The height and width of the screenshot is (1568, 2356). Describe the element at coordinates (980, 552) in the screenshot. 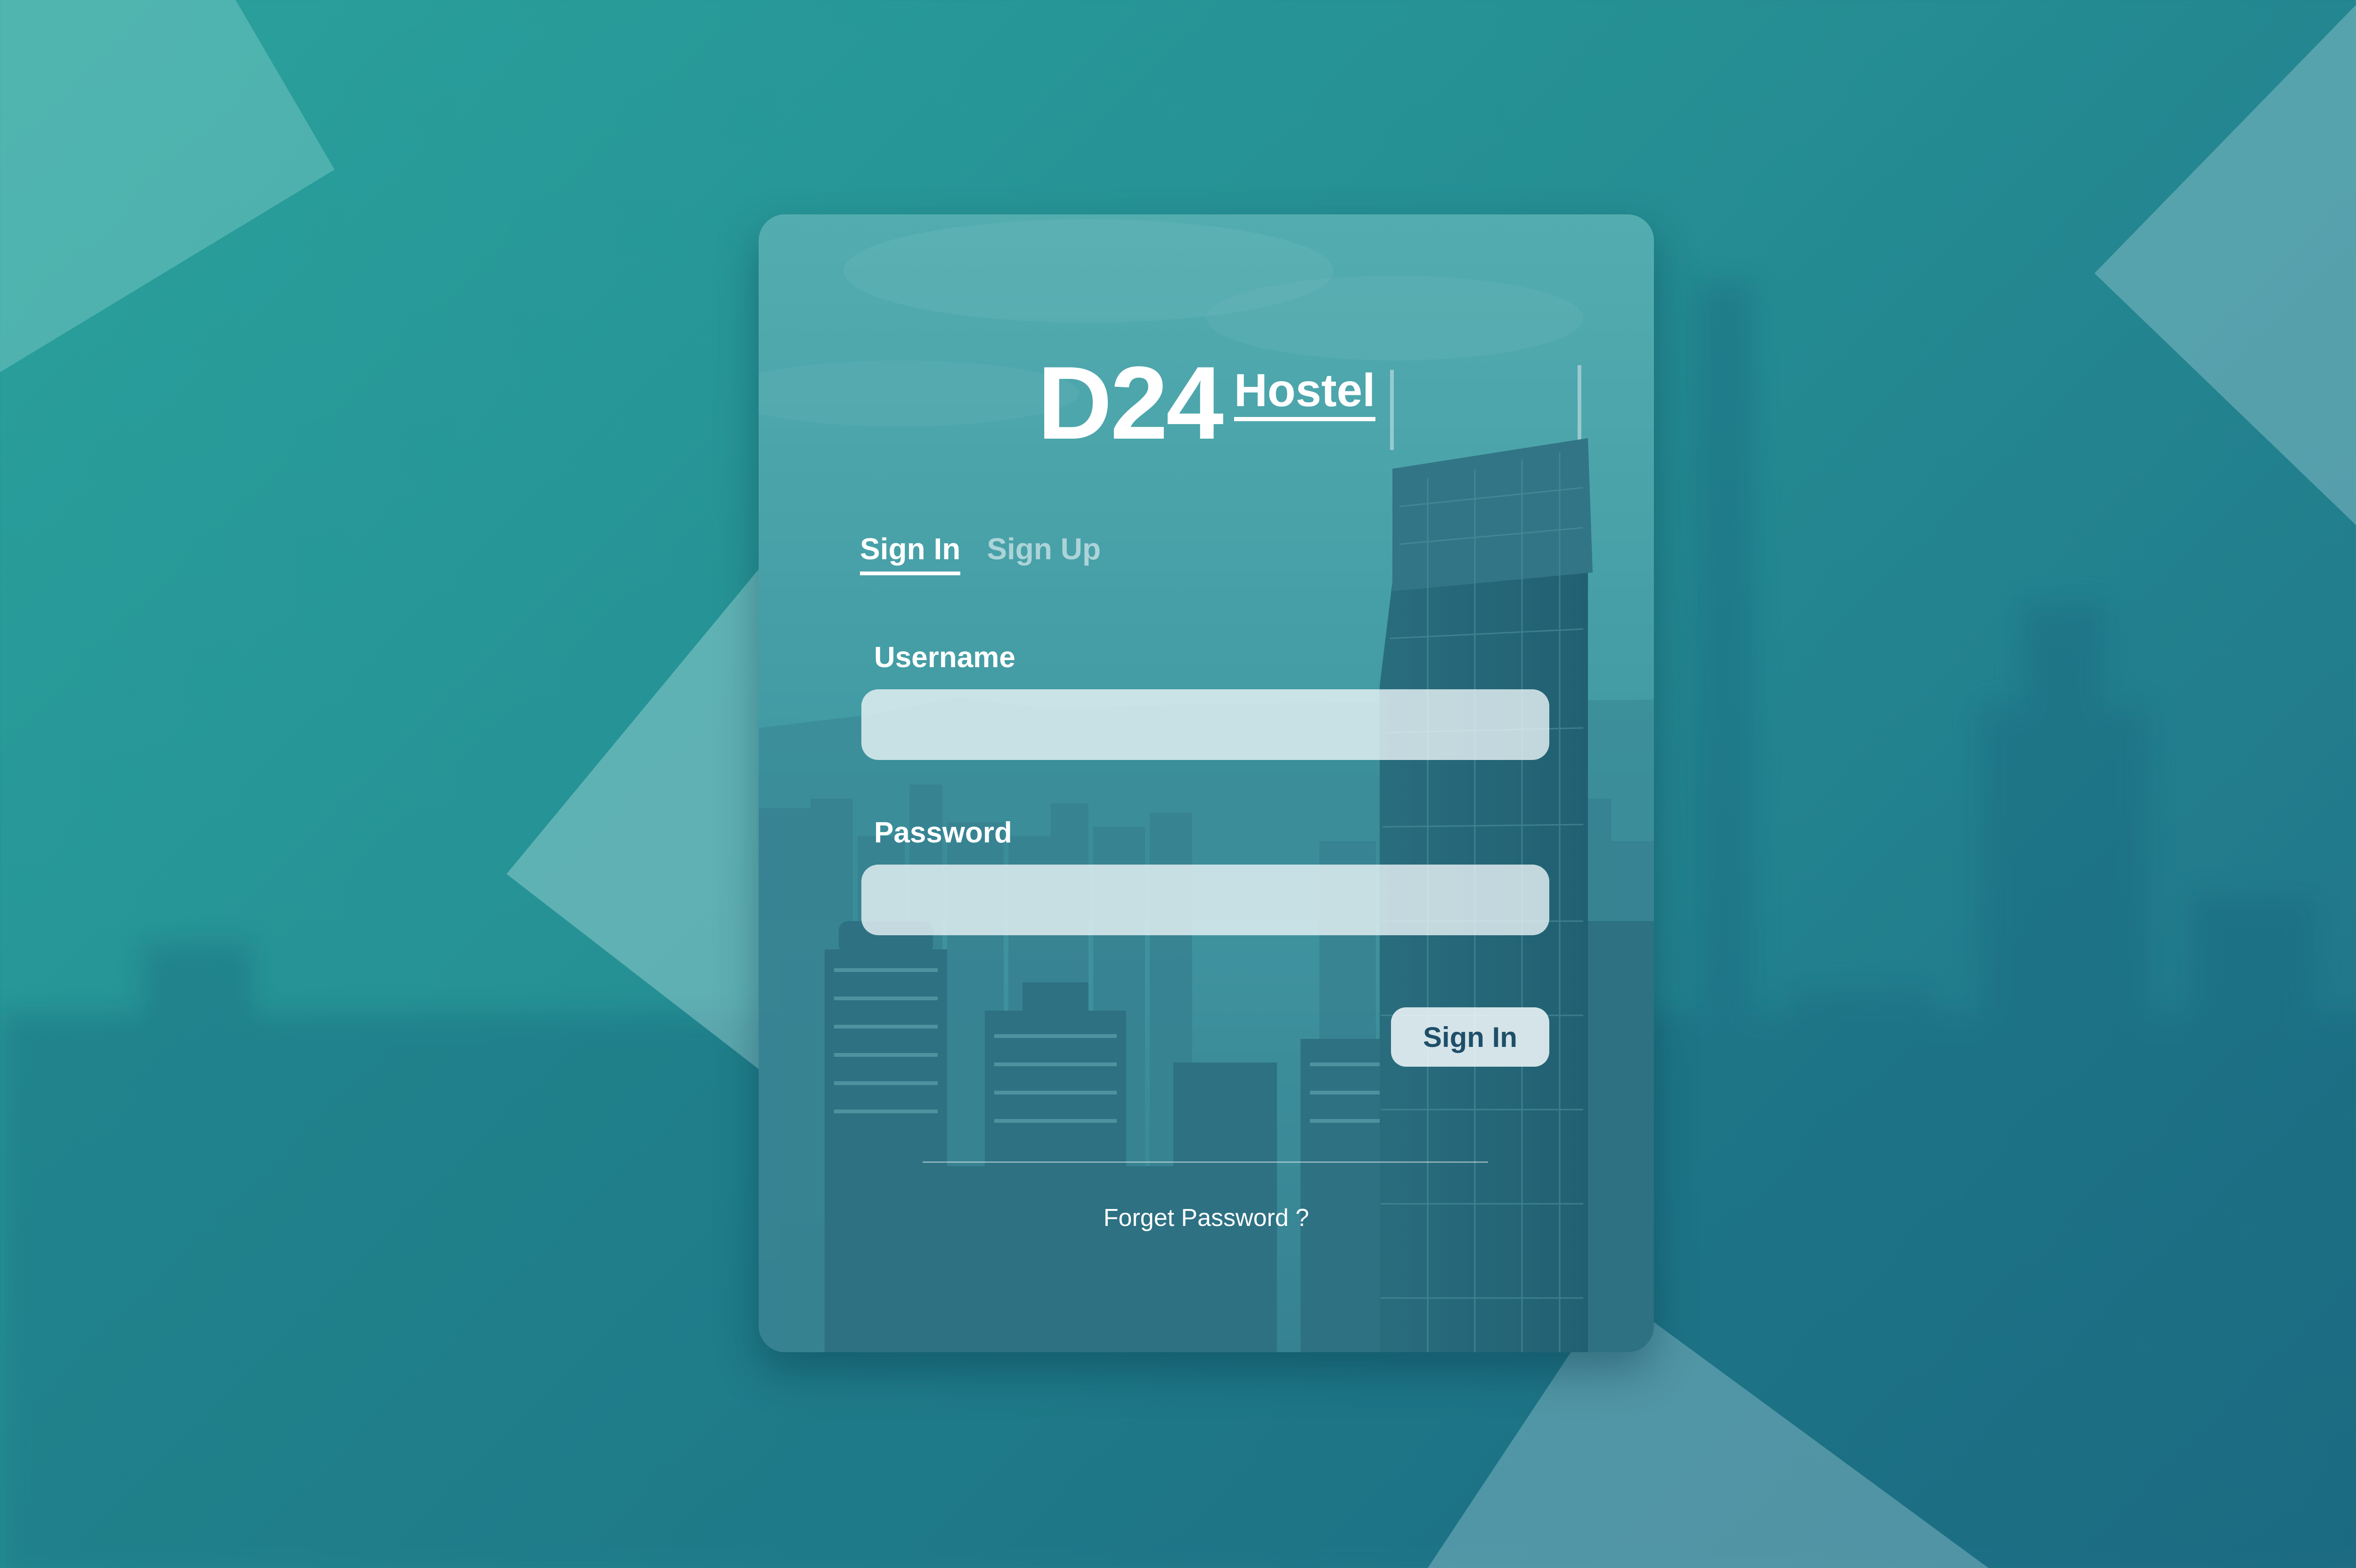

I see `auth-tabs: Sign In Sign Up` at that location.